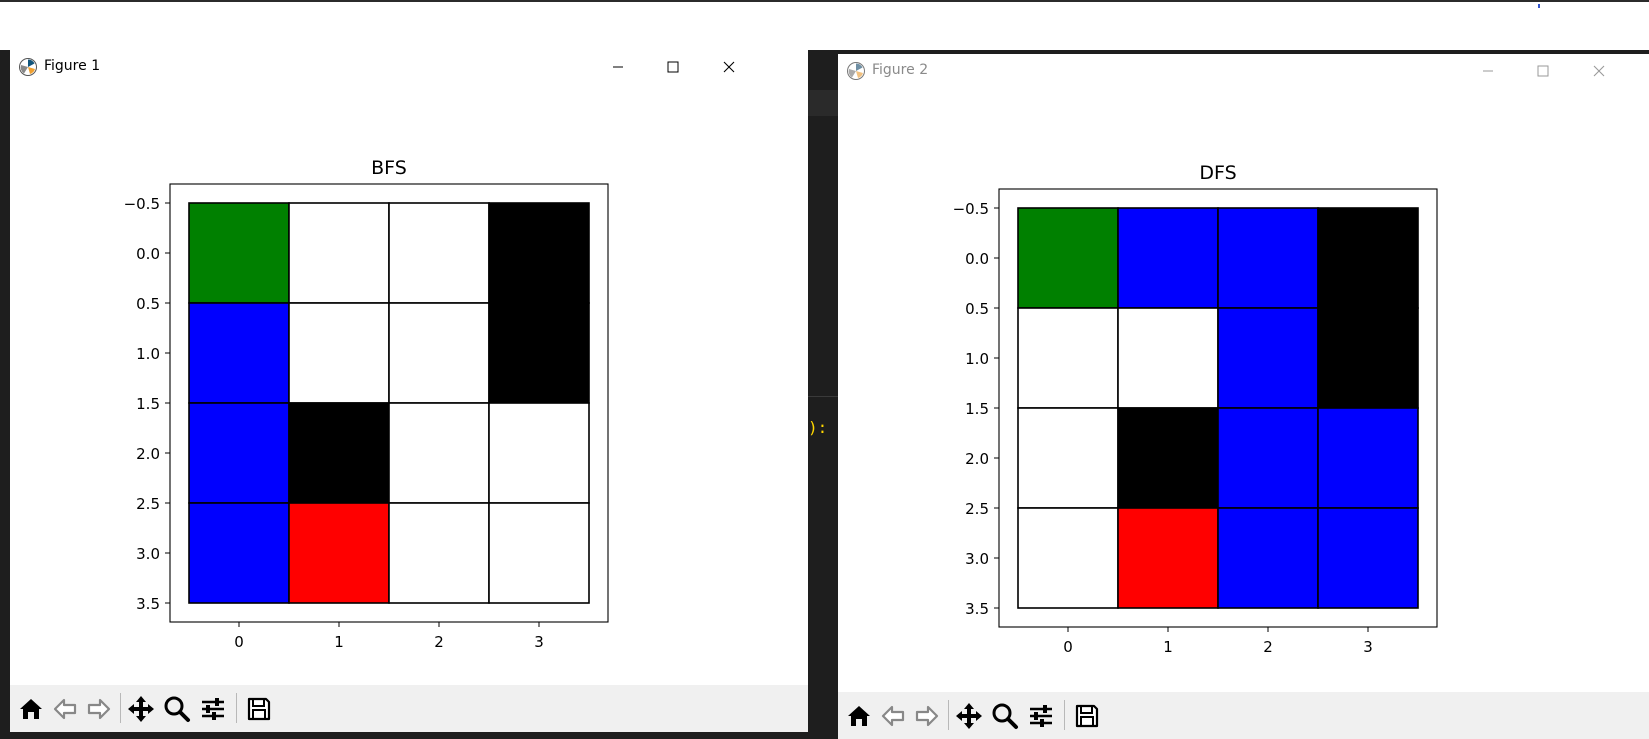  Describe the element at coordinates (823, 396) in the screenshot. I see `editor-divider` at that location.